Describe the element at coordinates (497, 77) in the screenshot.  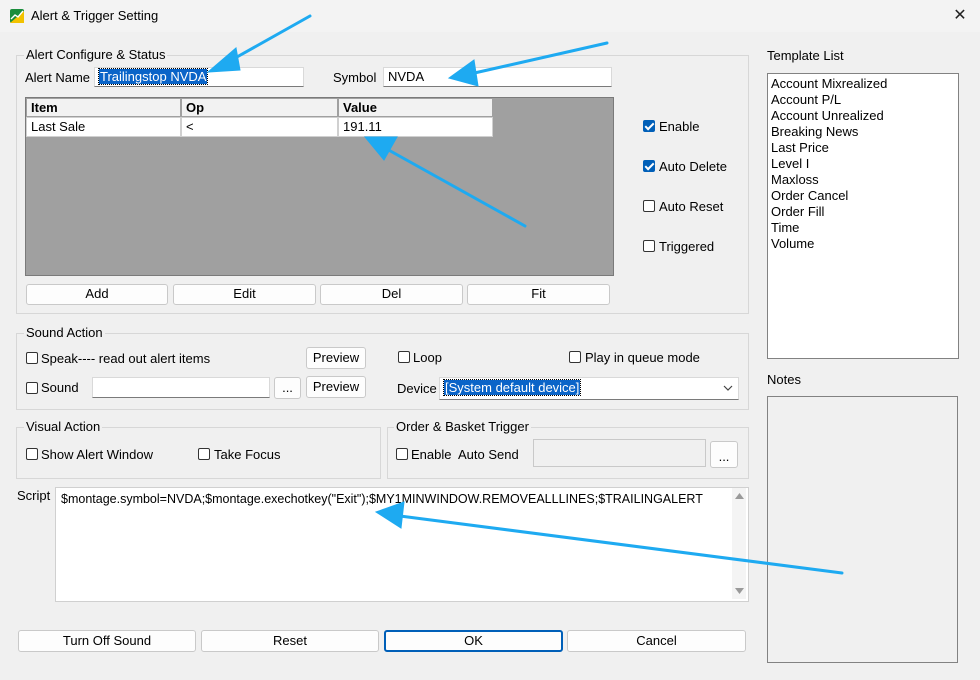
I see `symbol-input: NVDA` at that location.